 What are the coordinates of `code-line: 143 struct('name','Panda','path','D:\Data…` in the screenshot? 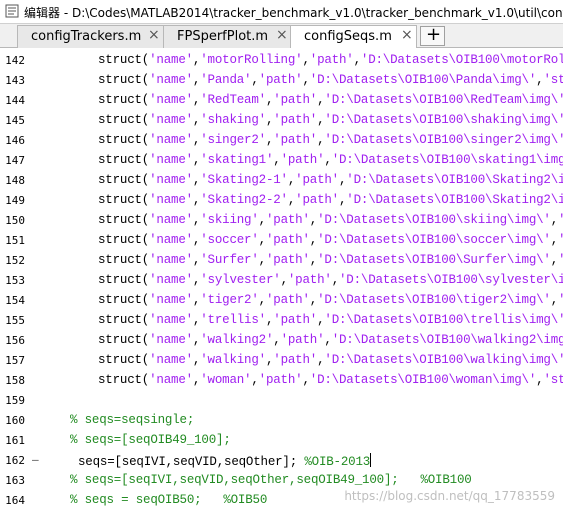 It's located at (281, 81).